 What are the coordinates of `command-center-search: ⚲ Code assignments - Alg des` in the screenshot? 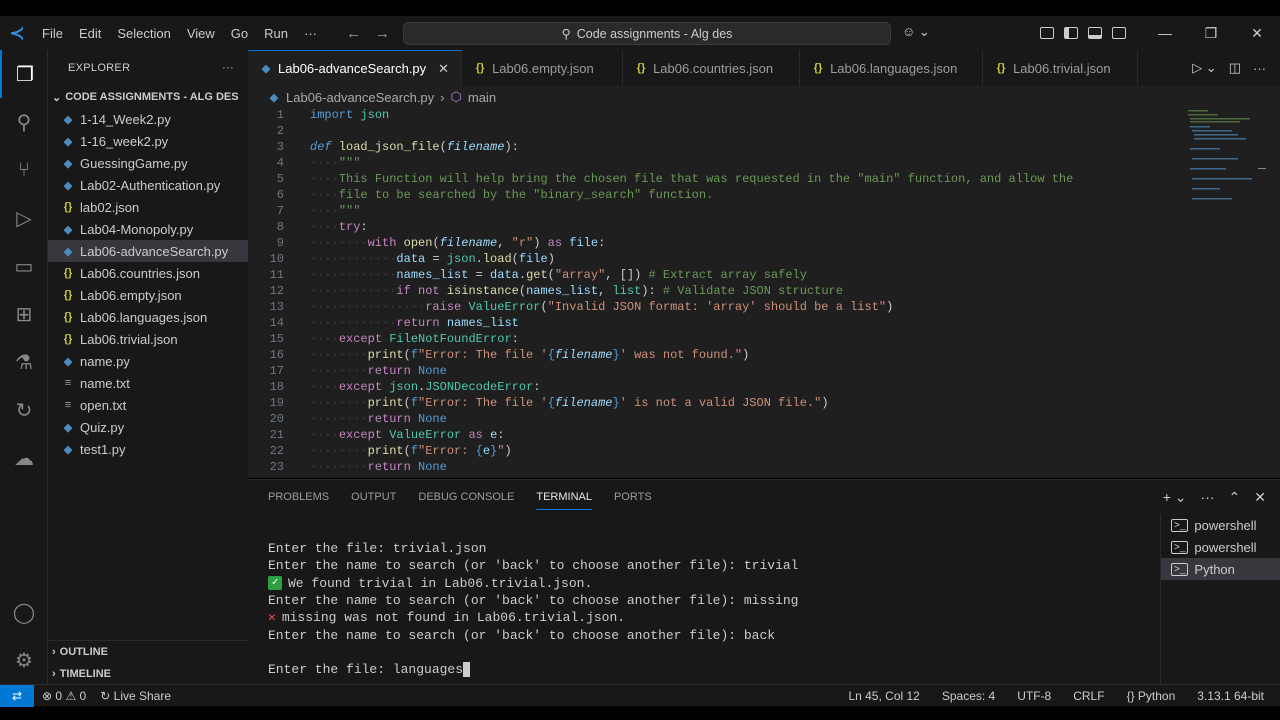 It's located at (647, 33).